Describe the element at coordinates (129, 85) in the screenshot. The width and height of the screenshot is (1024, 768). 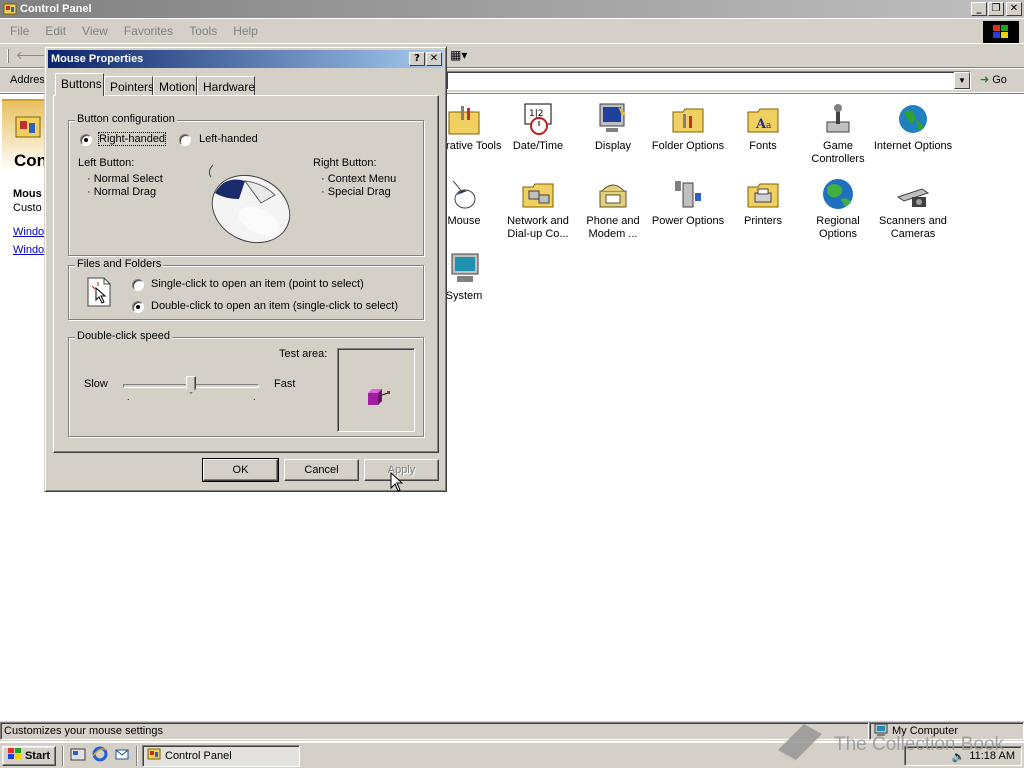
I see `tab-pointers: Pointers` at that location.